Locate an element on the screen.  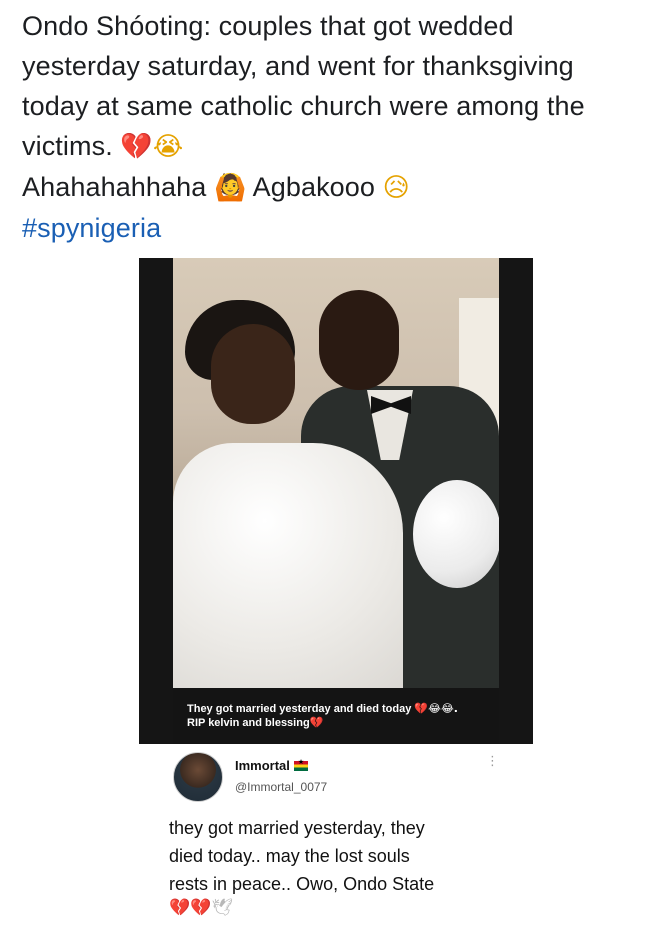
tweet-emojis: 💔💔🕊 is located at coordinates (201, 908).